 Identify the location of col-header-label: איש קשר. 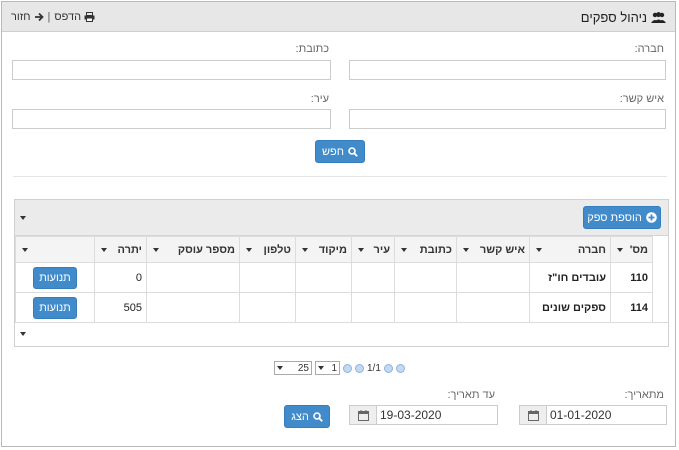
(502, 249).